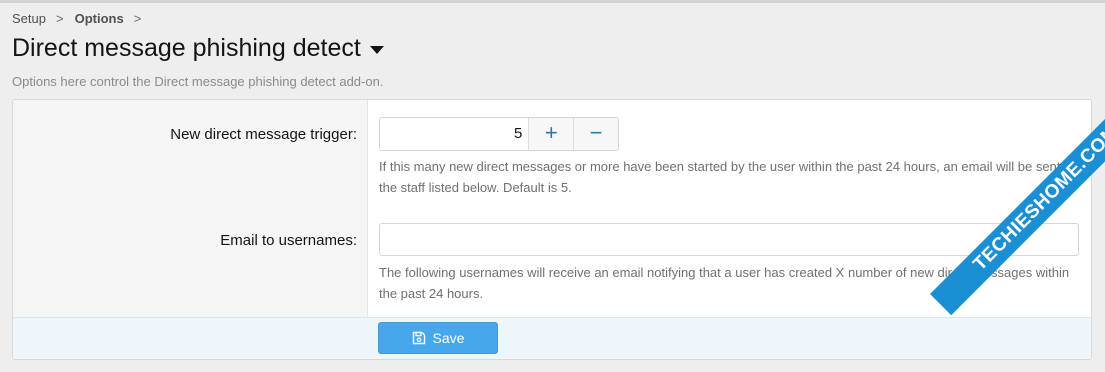  I want to click on page-title: Direct message phishing detect, so click(186, 48).